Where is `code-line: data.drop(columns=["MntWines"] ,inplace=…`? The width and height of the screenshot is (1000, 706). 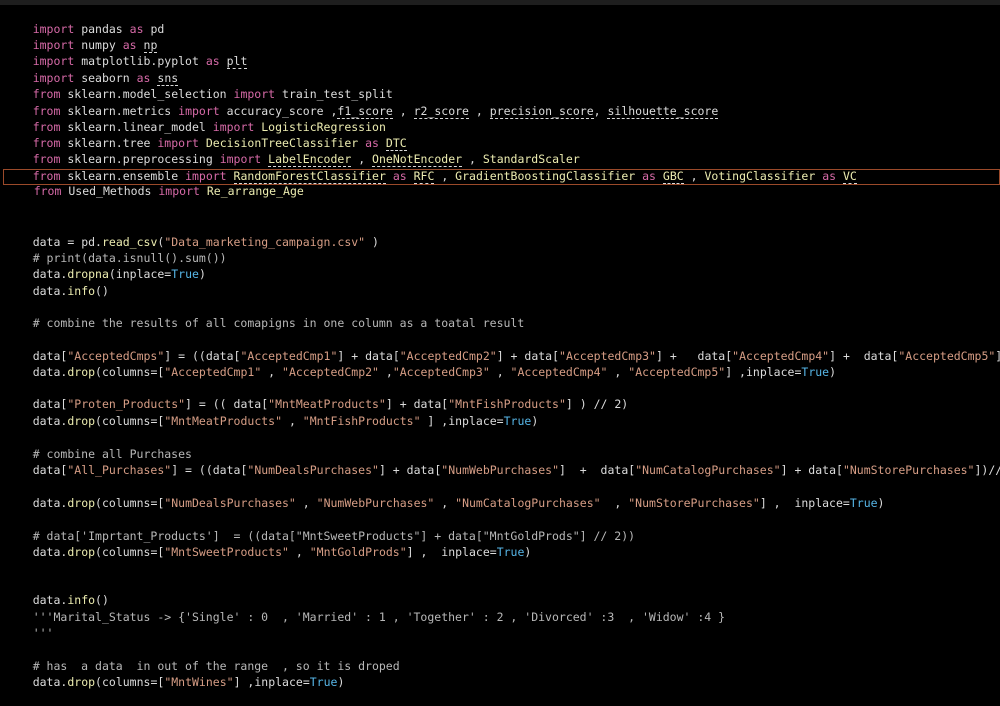 code-line: data.drop(columns=["MntWines"] ,inplace=… is located at coordinates (175, 673).